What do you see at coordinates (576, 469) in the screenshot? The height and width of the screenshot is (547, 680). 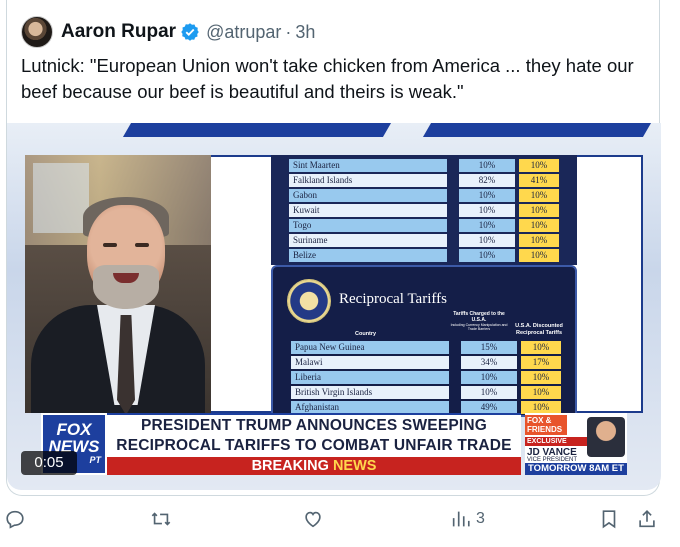 I see `promo-airtime: TOMORROW 8AM ET` at bounding box center [576, 469].